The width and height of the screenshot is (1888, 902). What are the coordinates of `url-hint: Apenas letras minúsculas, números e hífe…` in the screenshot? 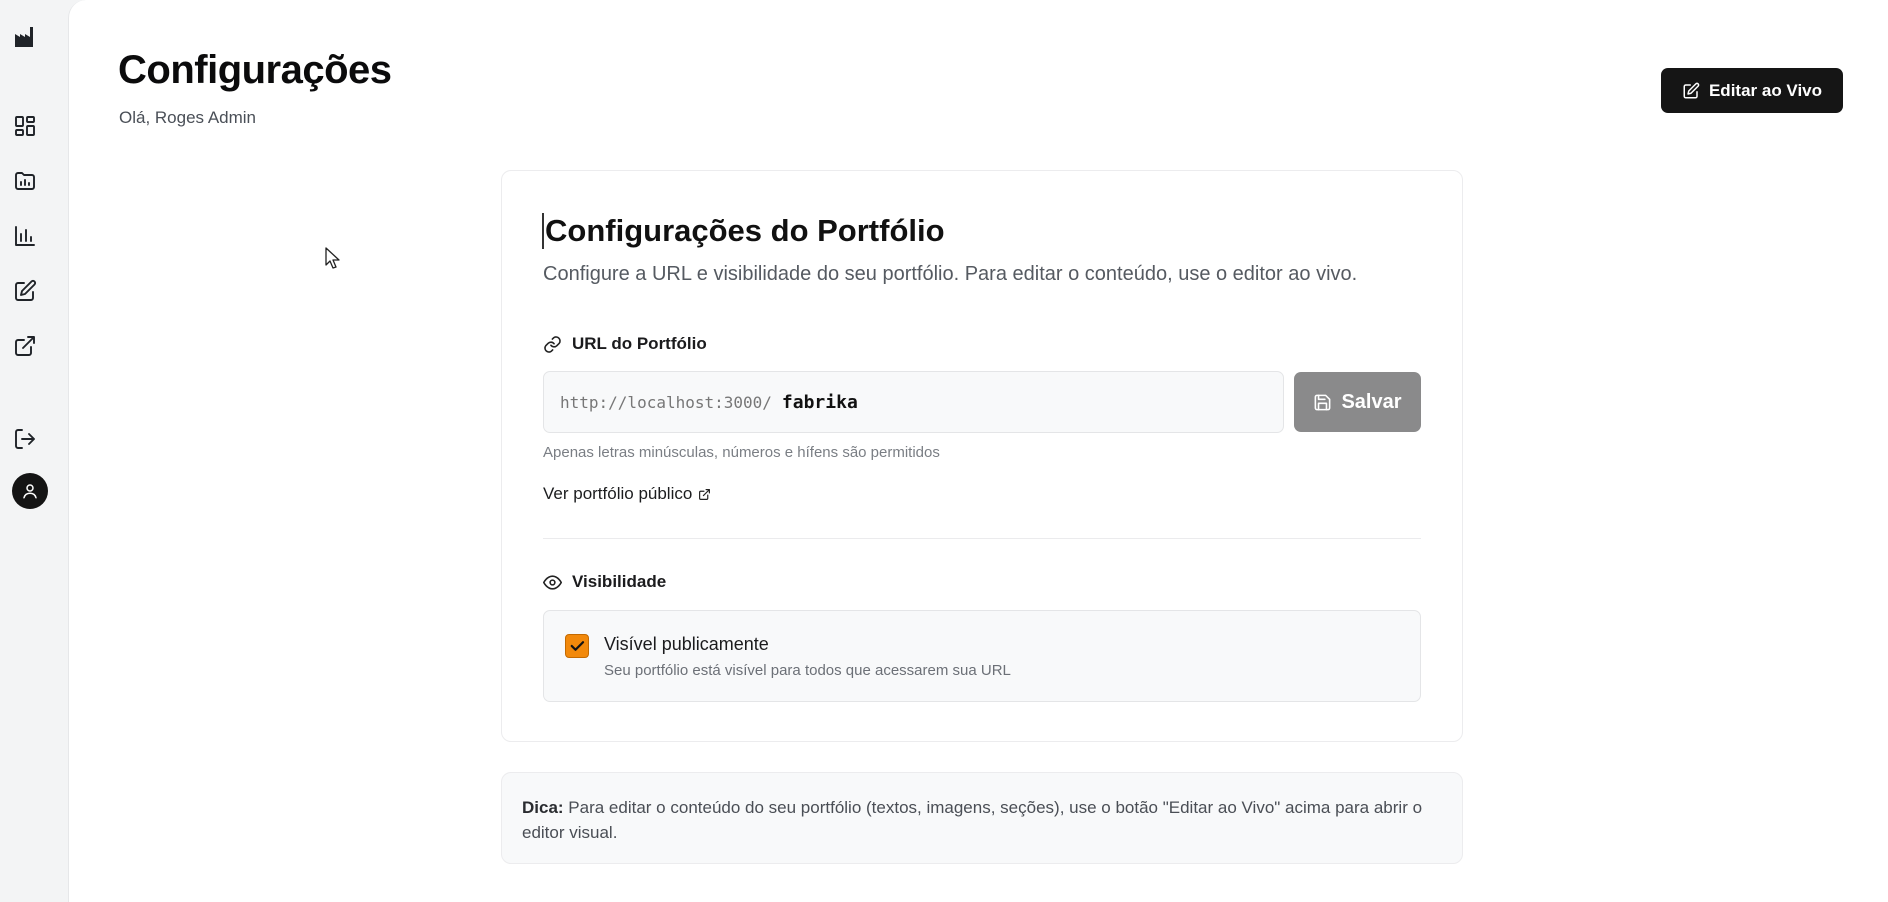 It's located at (741, 452).